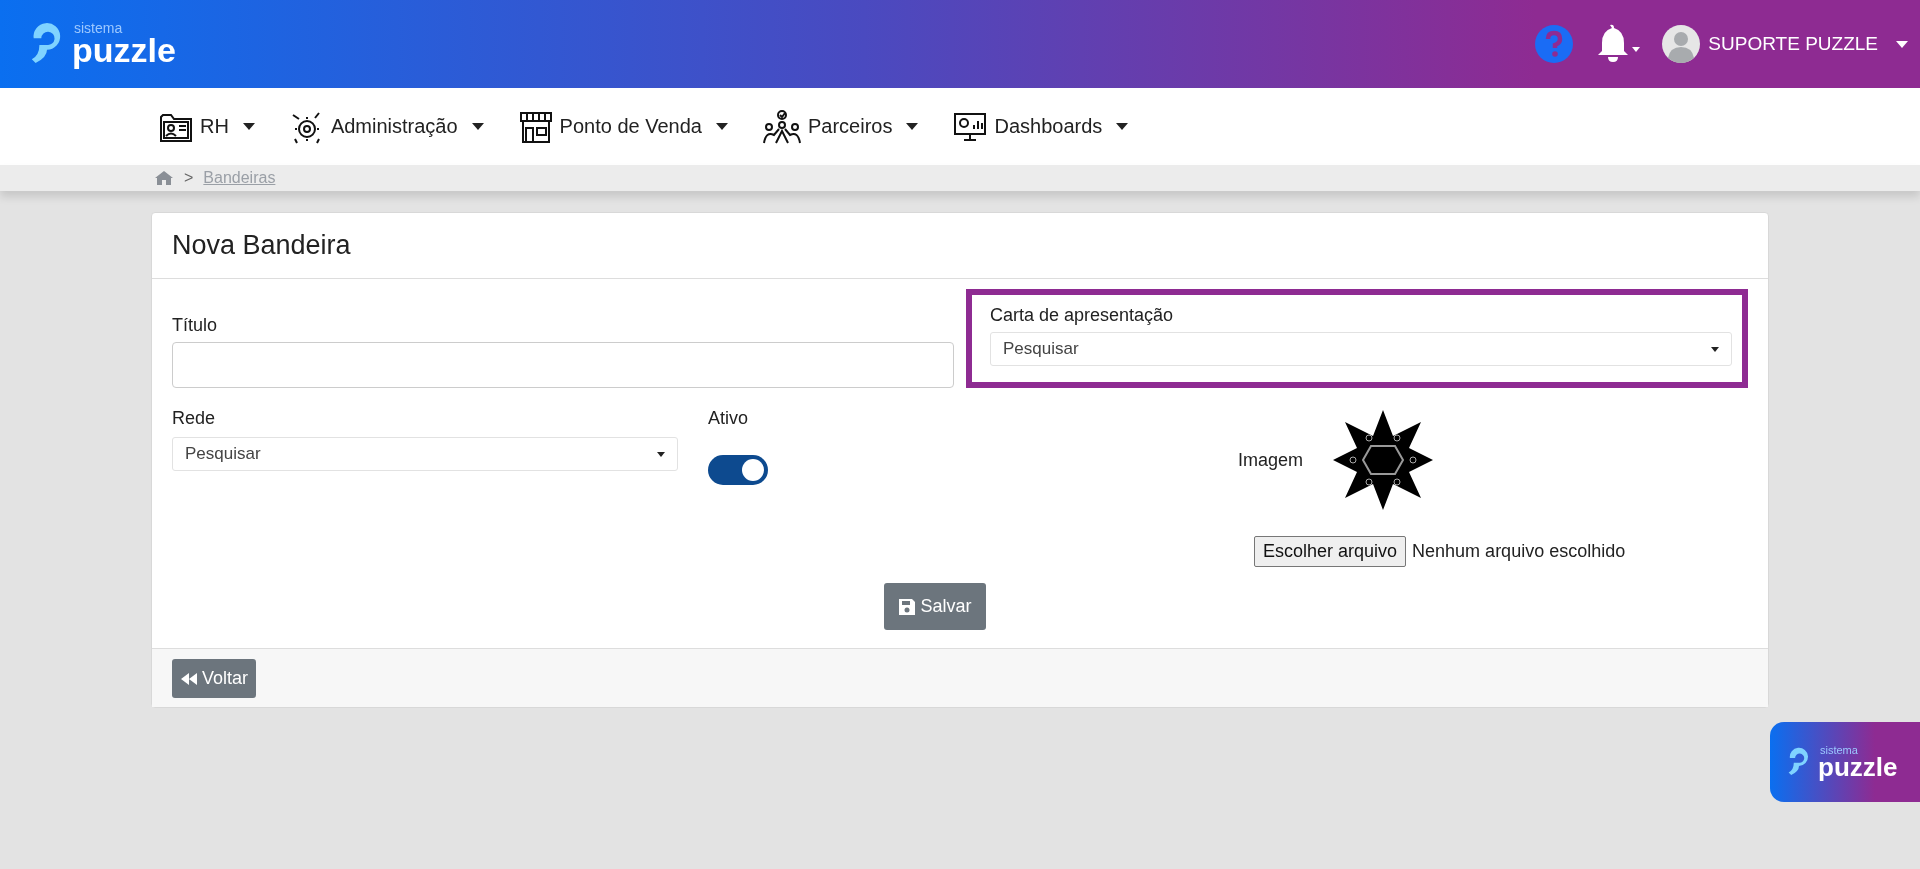 This screenshot has height=869, width=1920. What do you see at coordinates (189, 678) in the screenshot?
I see `rewind-icon` at bounding box center [189, 678].